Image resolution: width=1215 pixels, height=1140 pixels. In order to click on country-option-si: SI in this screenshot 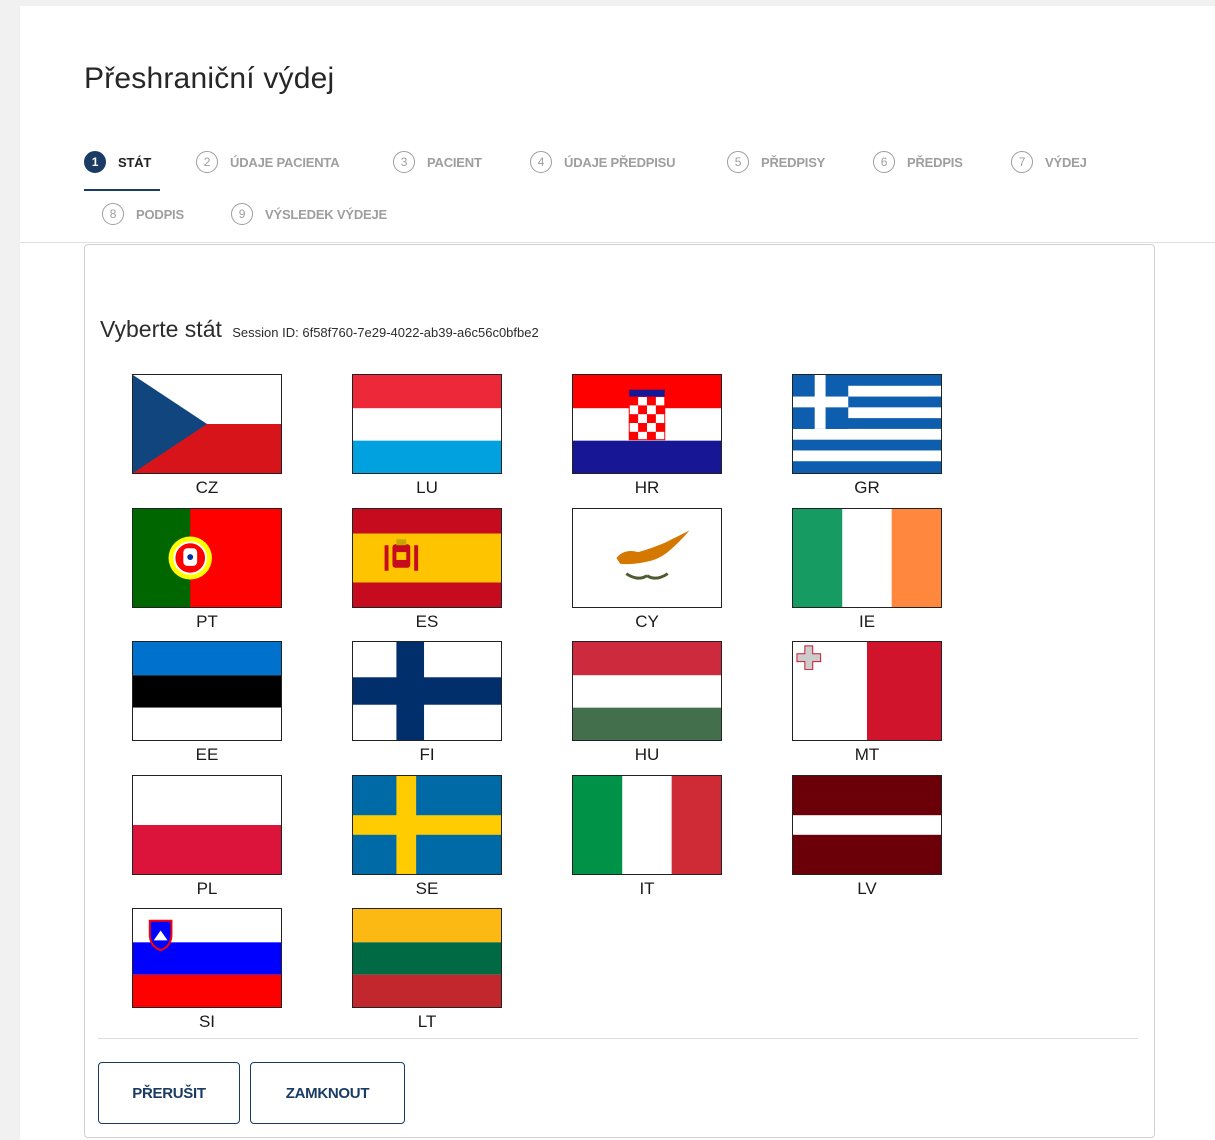, I will do `click(207, 969)`.